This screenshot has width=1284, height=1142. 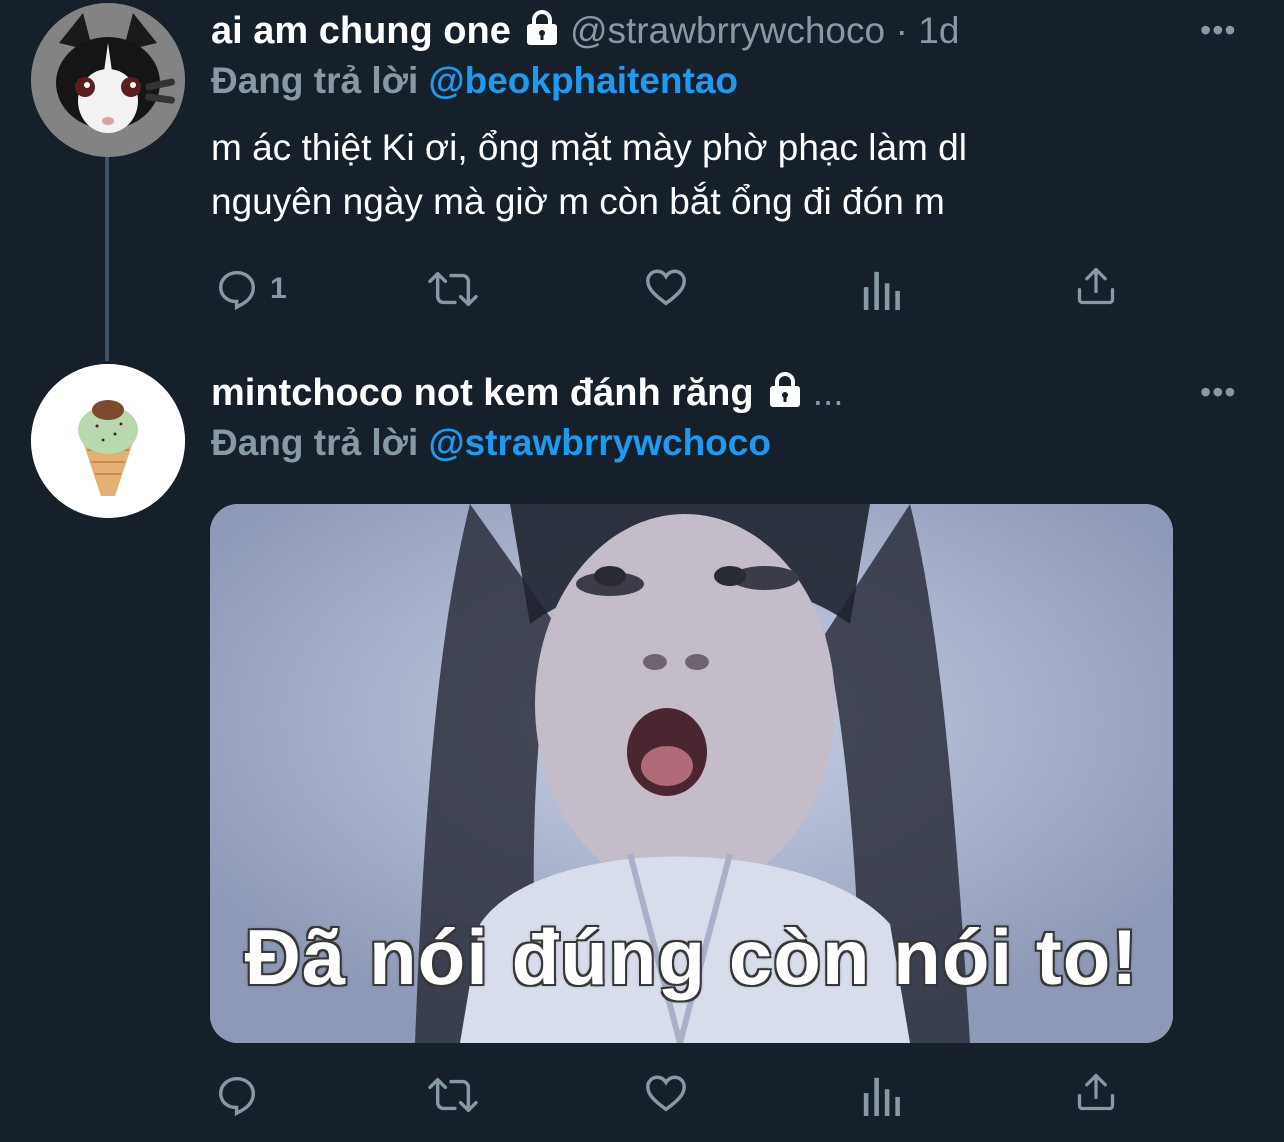 I want to click on replying-to: Đang trả lời @beokphaitentao, so click(x=475, y=80).